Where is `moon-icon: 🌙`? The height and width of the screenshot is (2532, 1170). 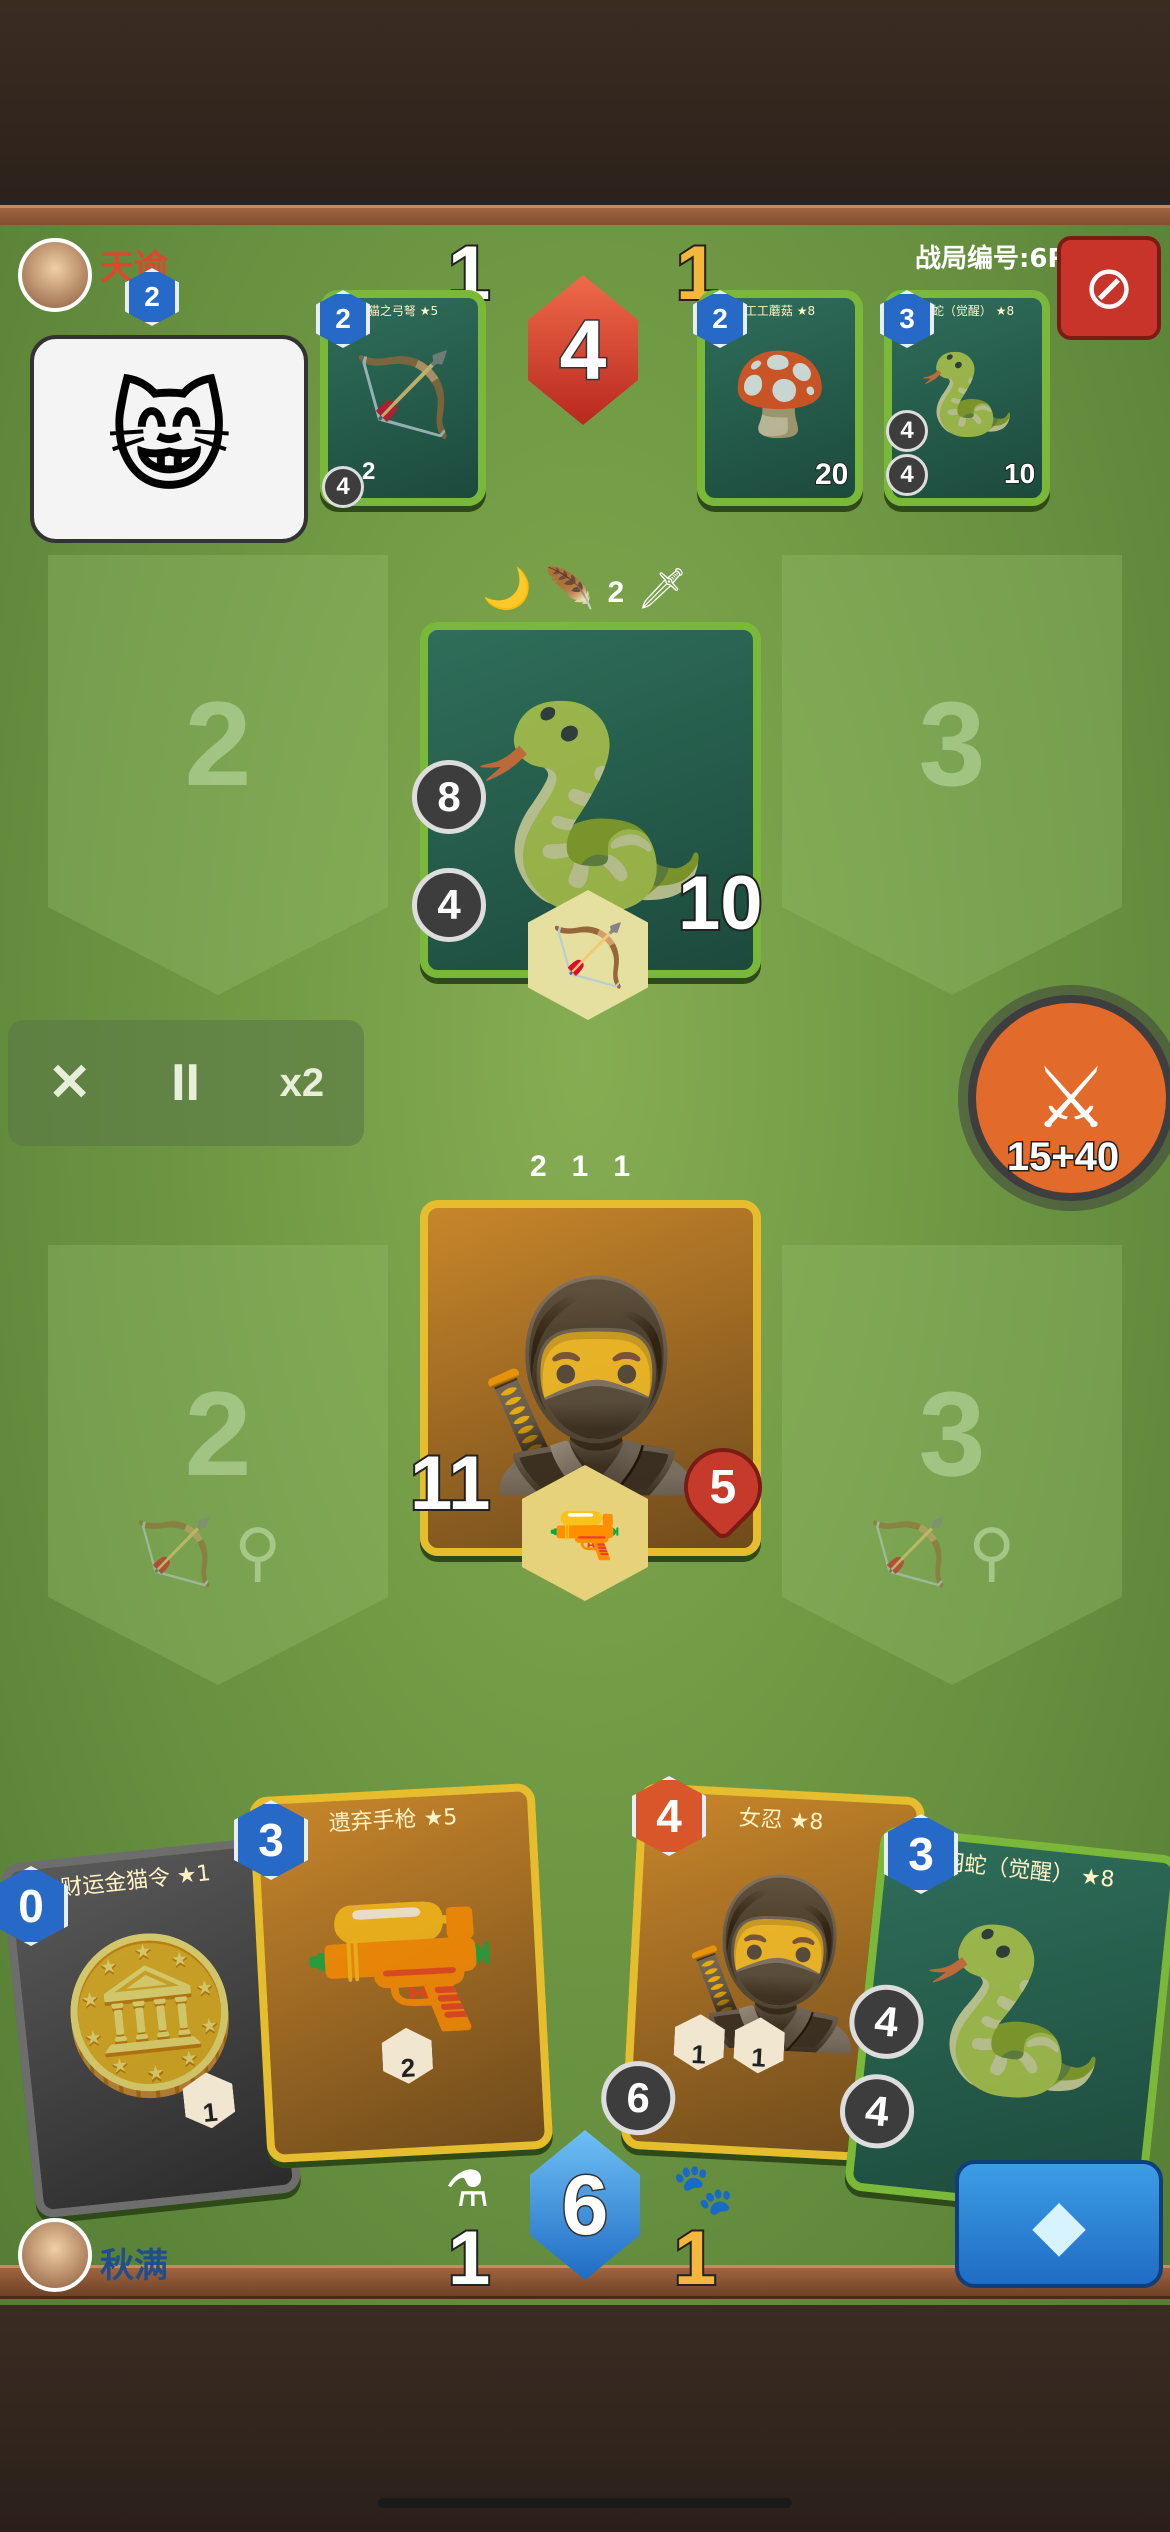 moon-icon: 🌙 is located at coordinates (507, 589).